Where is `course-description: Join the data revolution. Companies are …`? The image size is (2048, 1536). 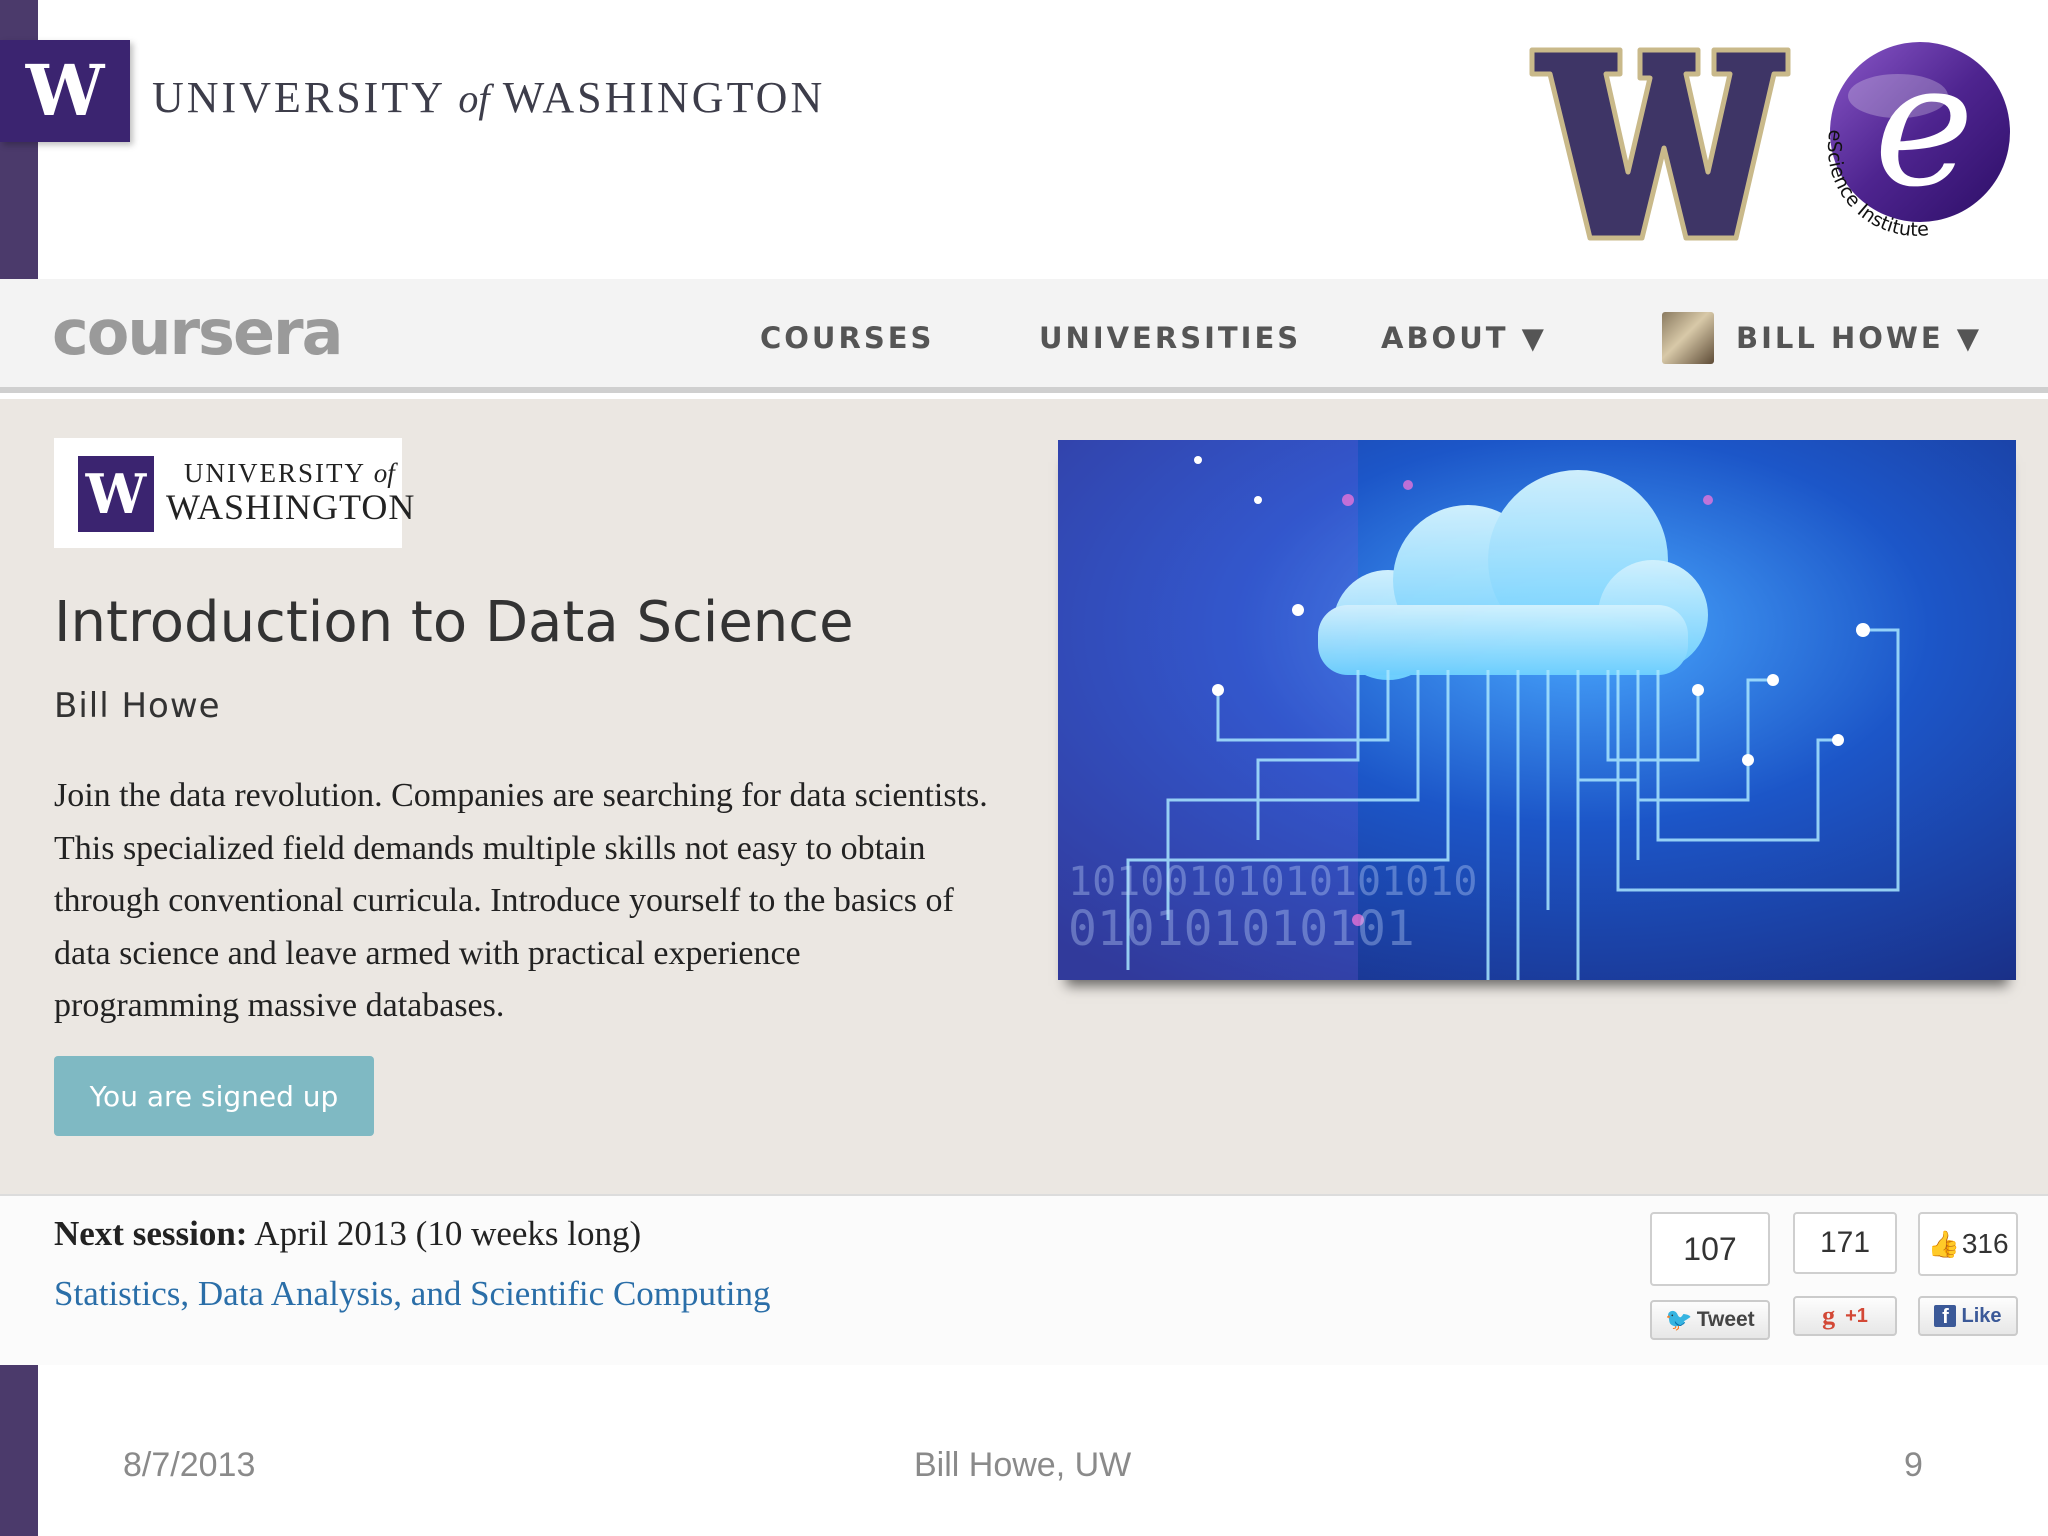
course-description: Join the data revolution. Companies are … is located at coordinates (521, 900).